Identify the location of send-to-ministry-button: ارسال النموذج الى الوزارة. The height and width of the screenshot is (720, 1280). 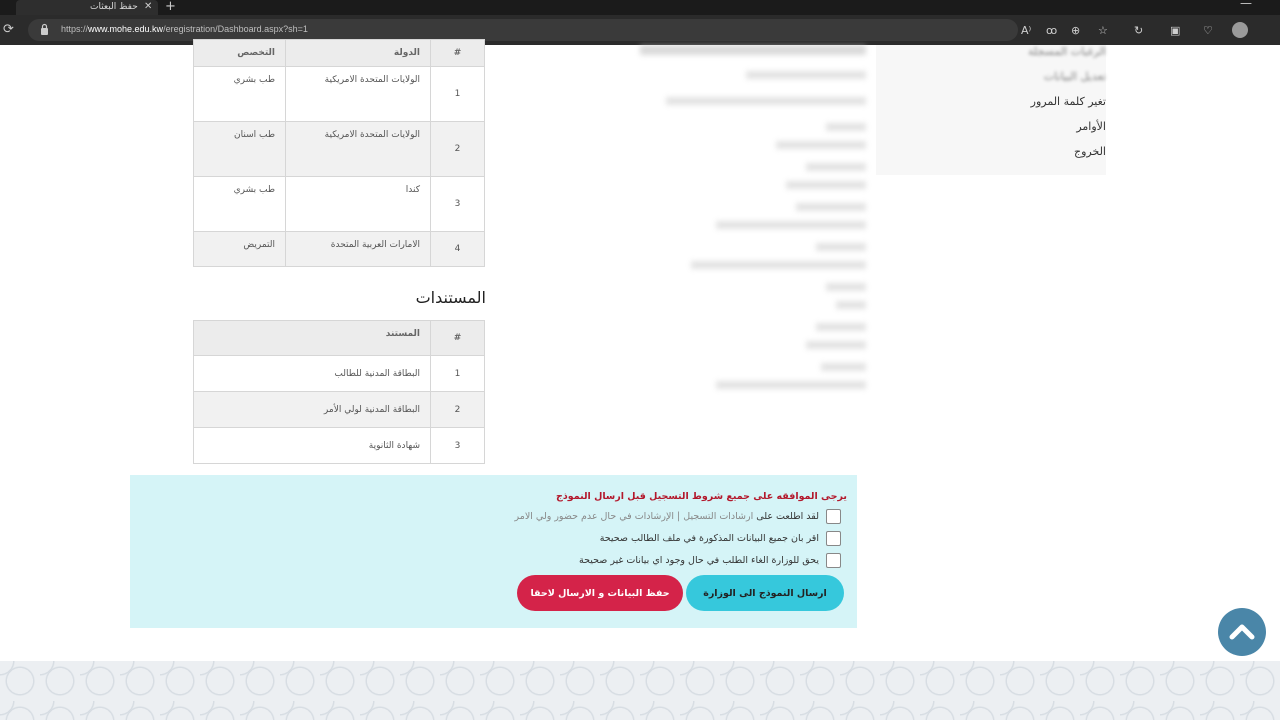
(765, 593).